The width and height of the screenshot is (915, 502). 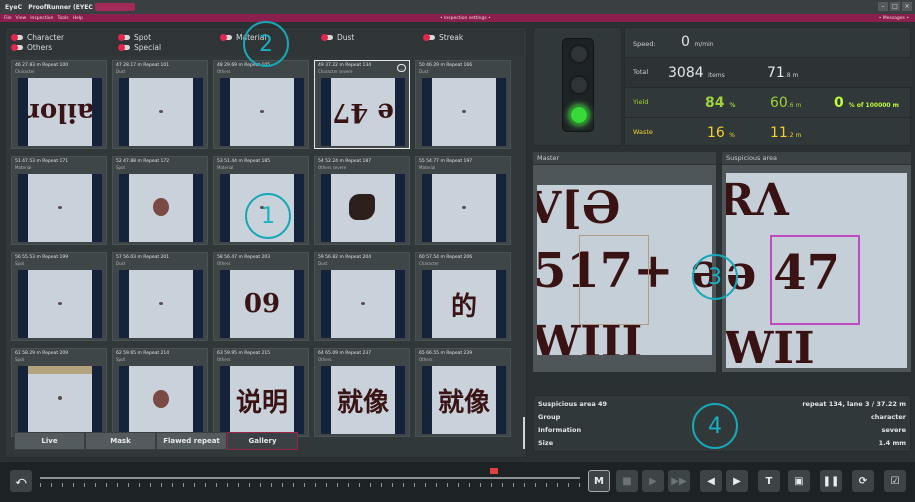 I want to click on thumbnail-position-label: 51 47.53 m Repeat 171, so click(x=42, y=161).